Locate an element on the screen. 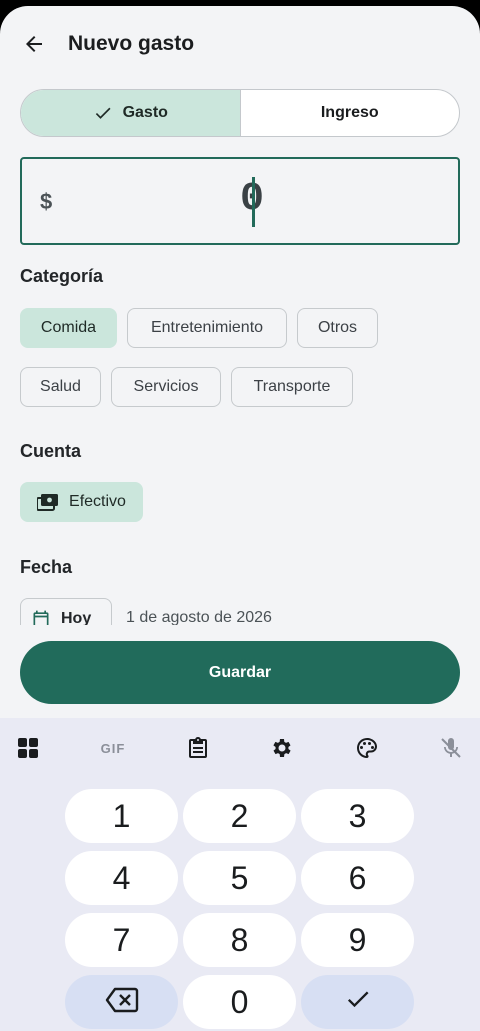 The width and height of the screenshot is (480, 1031). category-chip-transporte: Transporte is located at coordinates (292, 387).